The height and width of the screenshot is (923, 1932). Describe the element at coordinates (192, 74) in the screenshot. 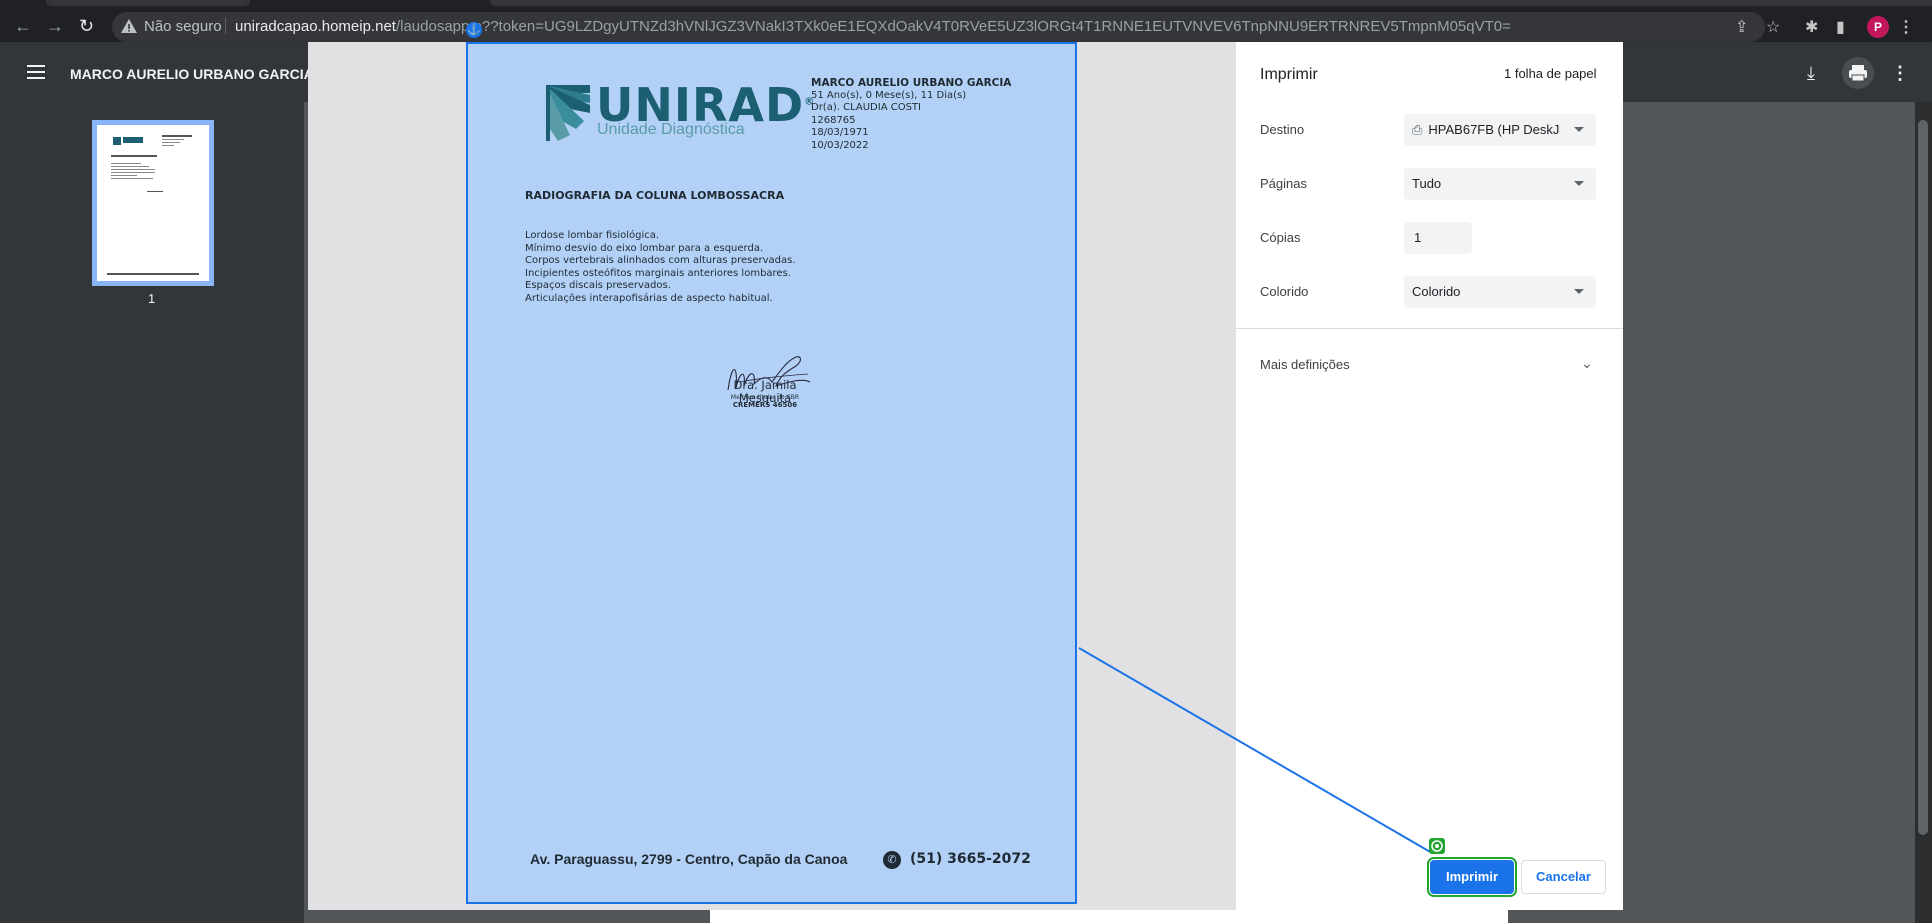

I see `document-title: MARCO AURELIO URBANO GARCIA` at that location.